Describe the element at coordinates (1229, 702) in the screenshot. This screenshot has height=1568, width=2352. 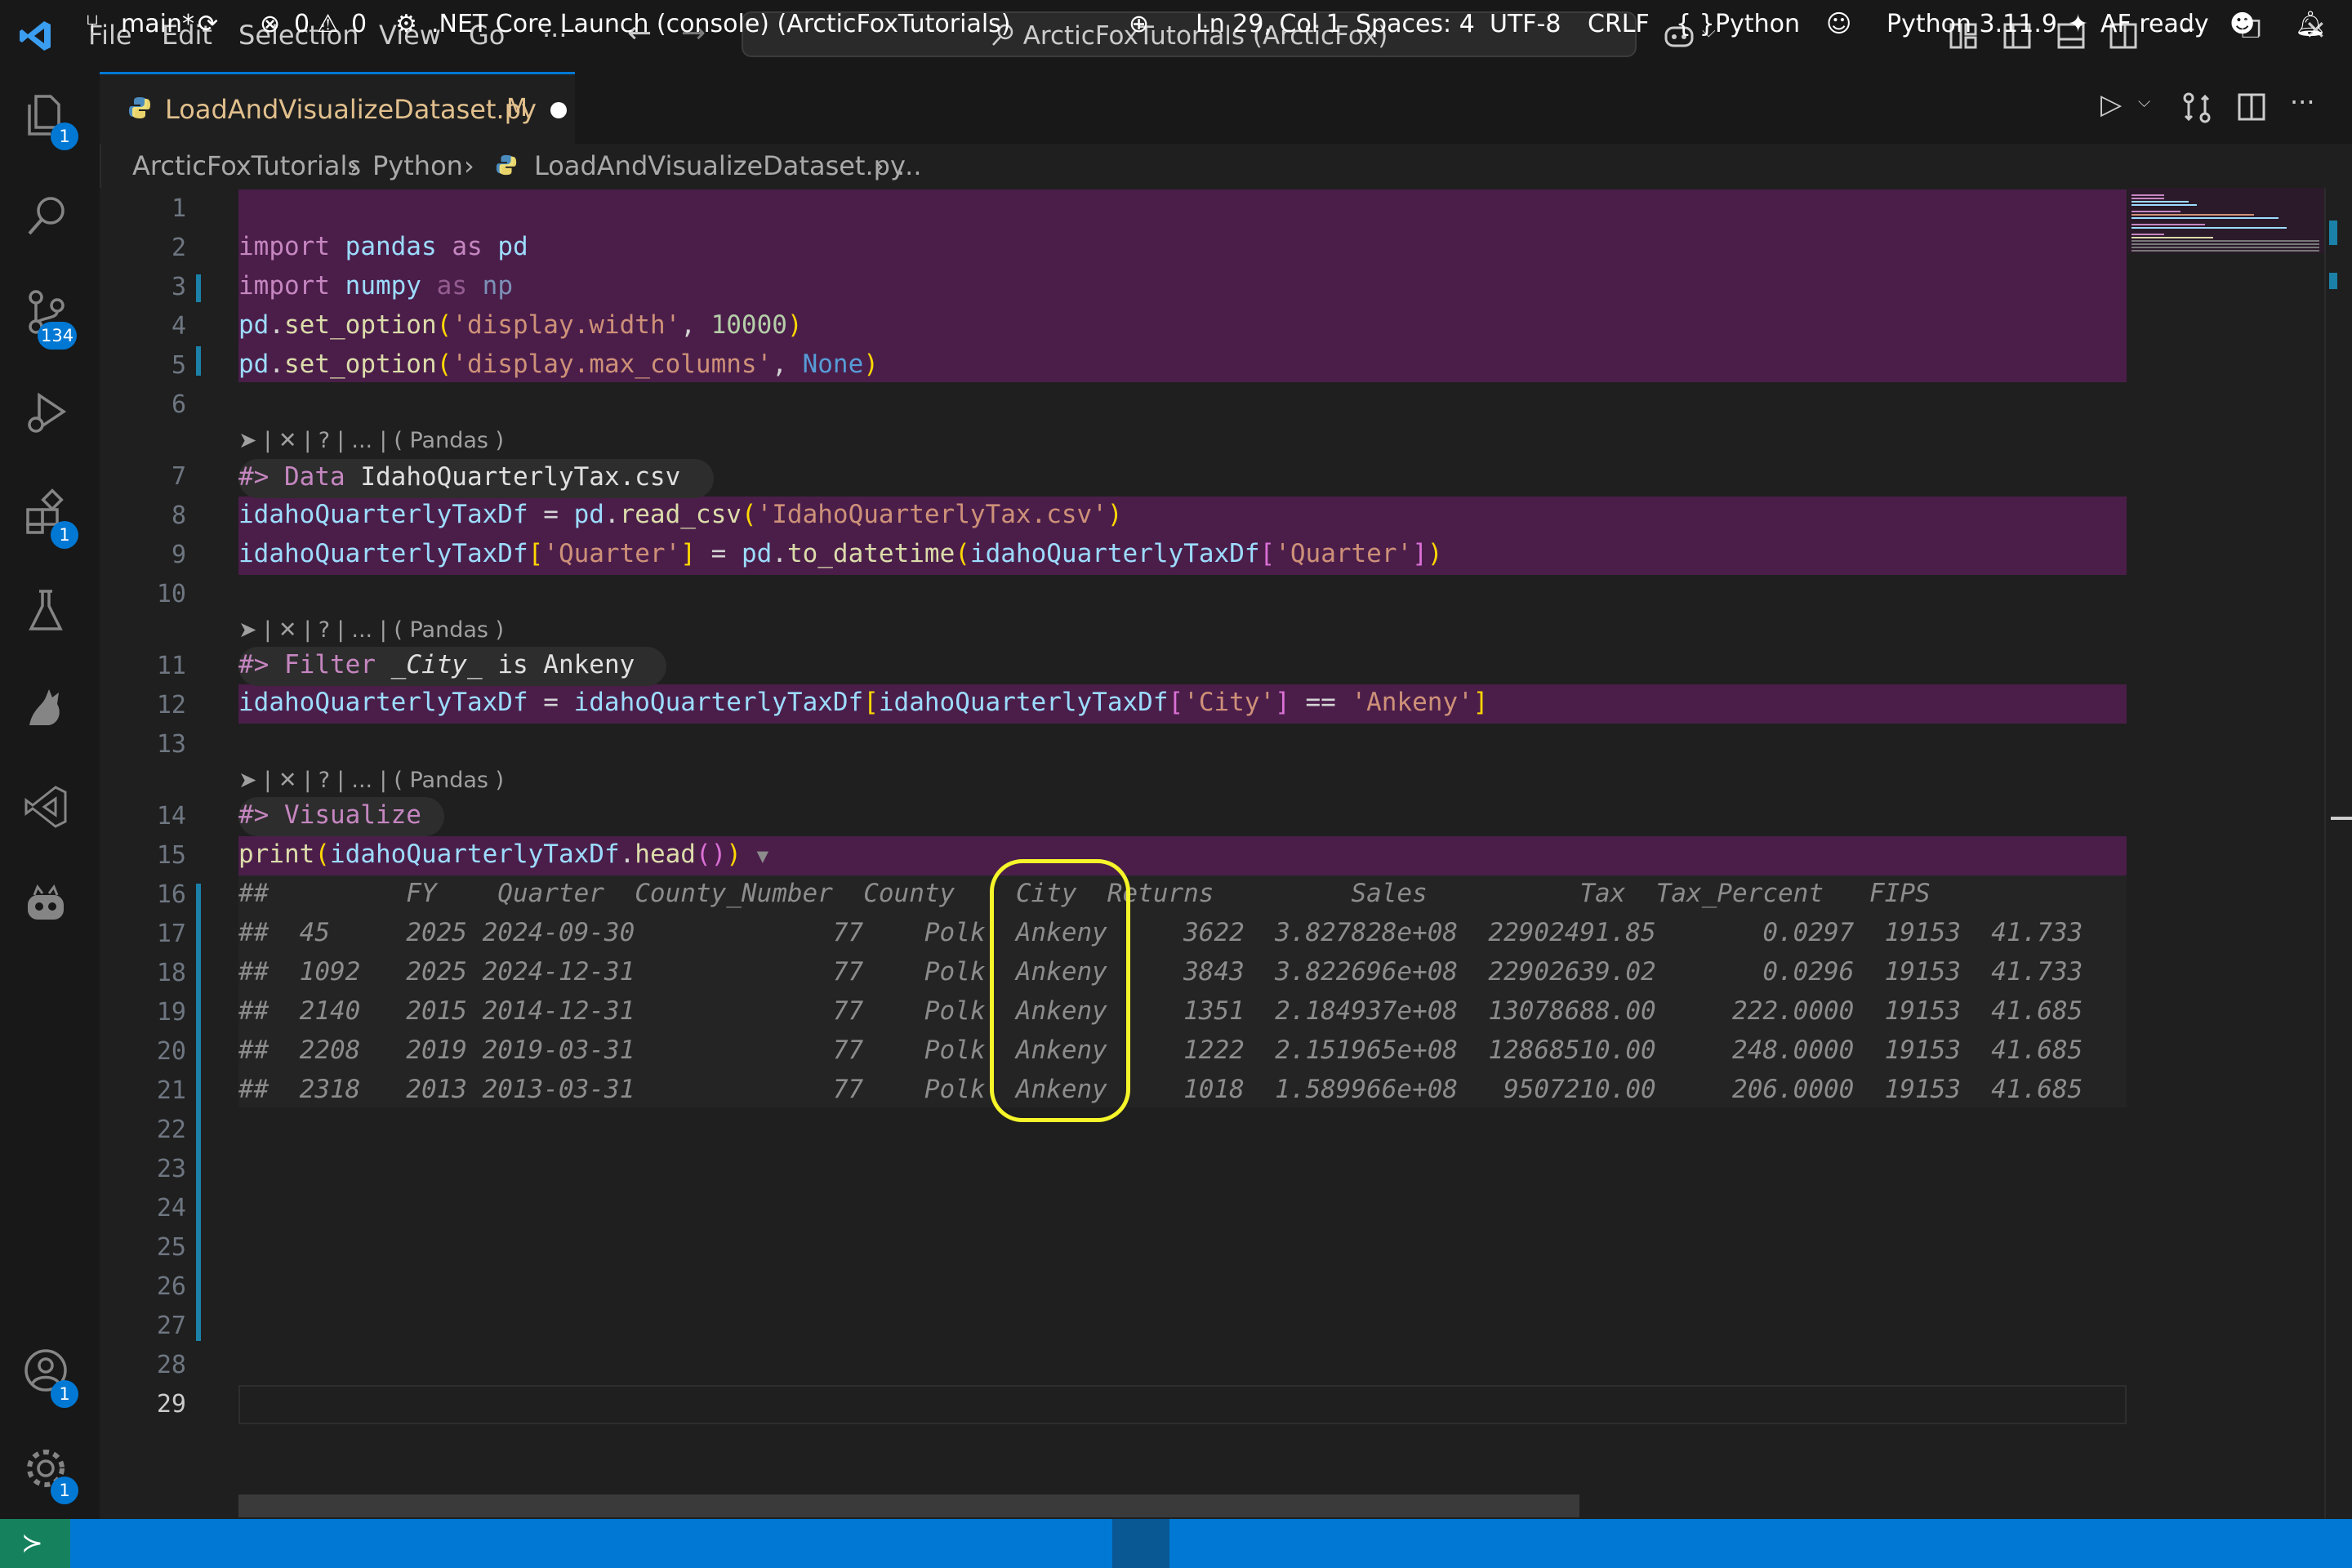
I see `token: 'City'` at that location.